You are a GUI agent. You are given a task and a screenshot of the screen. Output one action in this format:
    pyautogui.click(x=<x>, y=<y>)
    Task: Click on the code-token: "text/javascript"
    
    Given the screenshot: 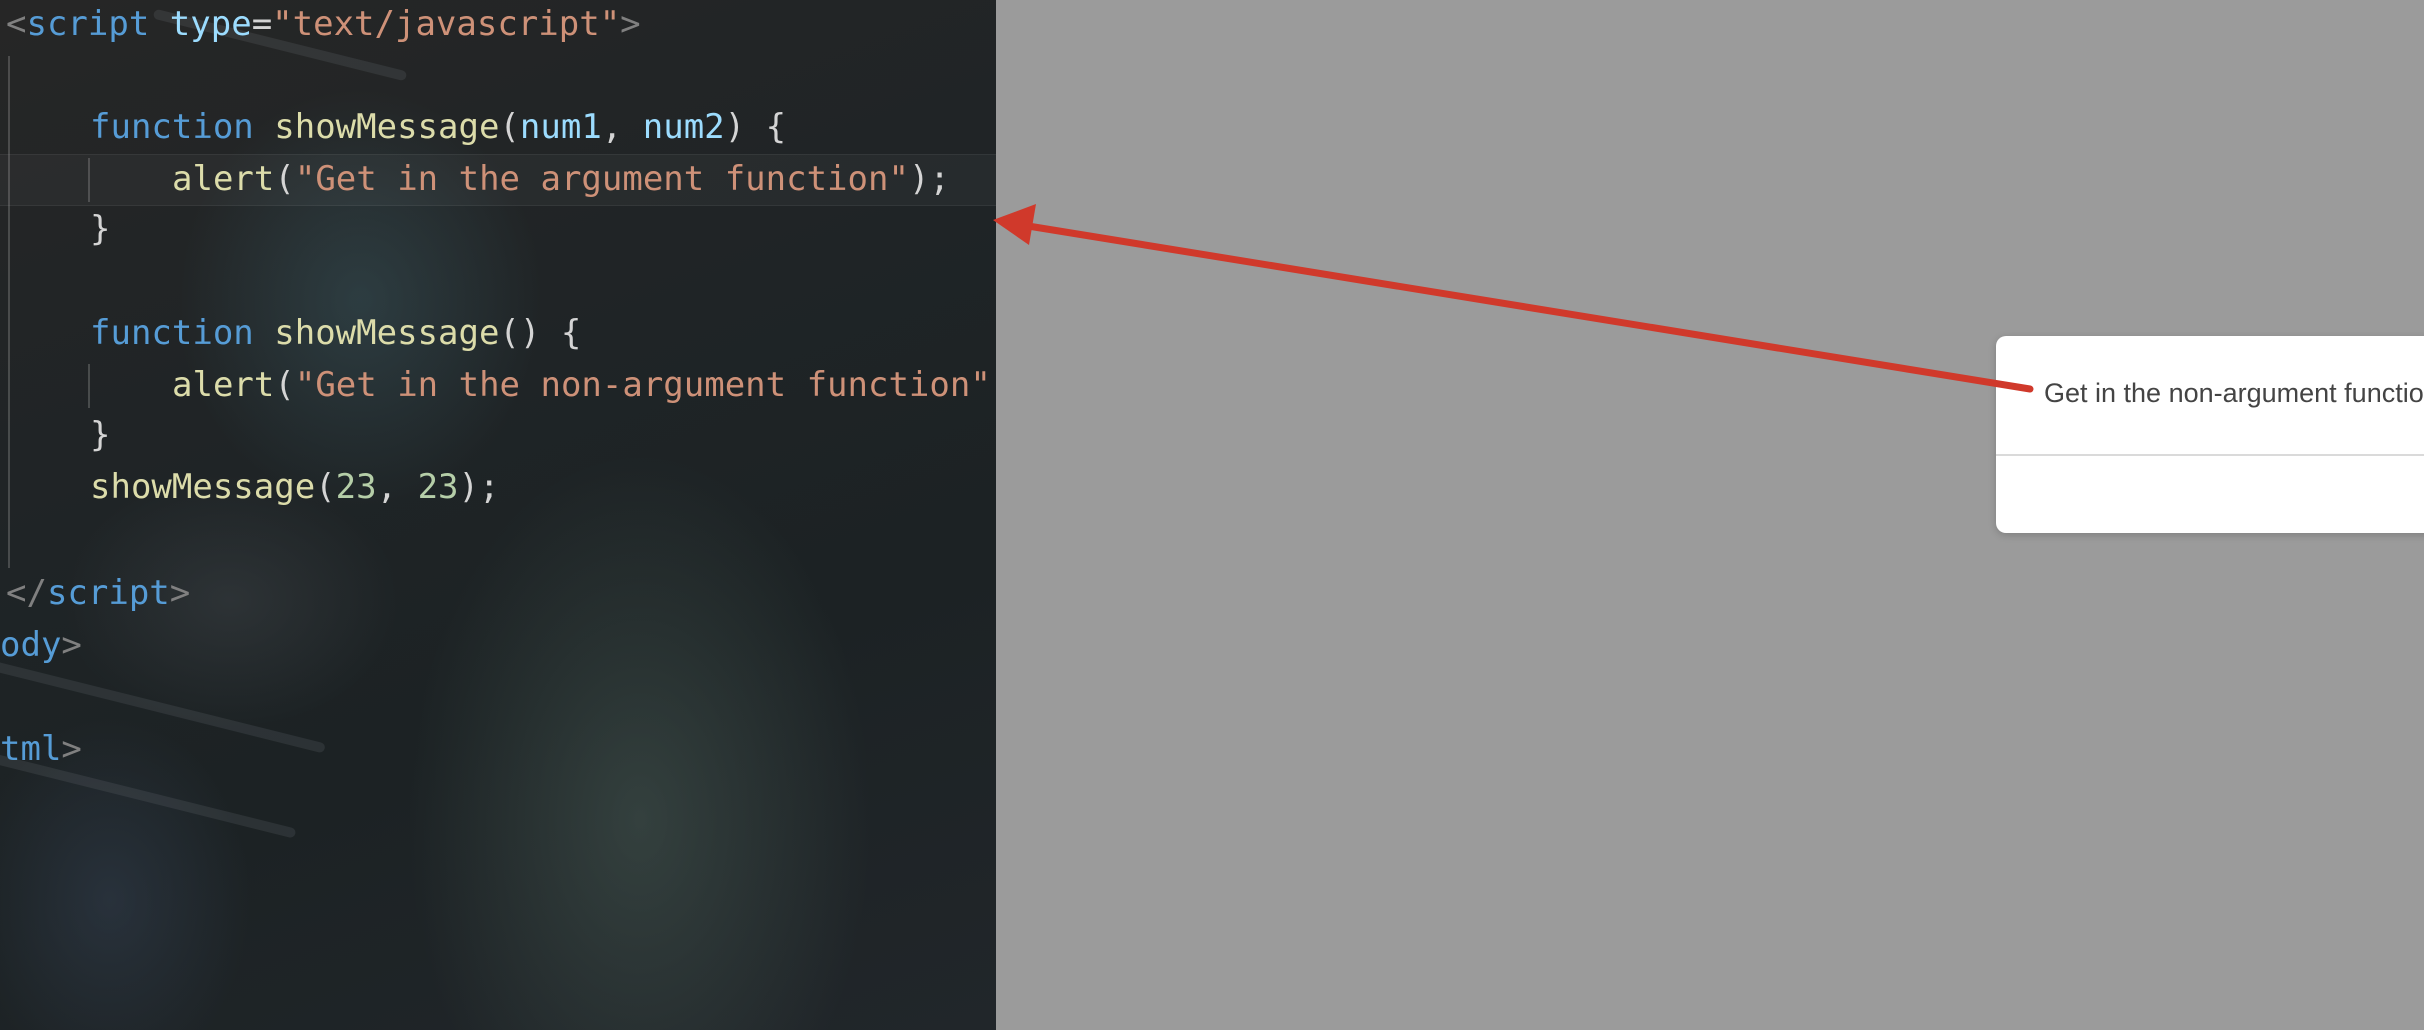 What is the action you would take?
    pyautogui.click(x=446, y=24)
    